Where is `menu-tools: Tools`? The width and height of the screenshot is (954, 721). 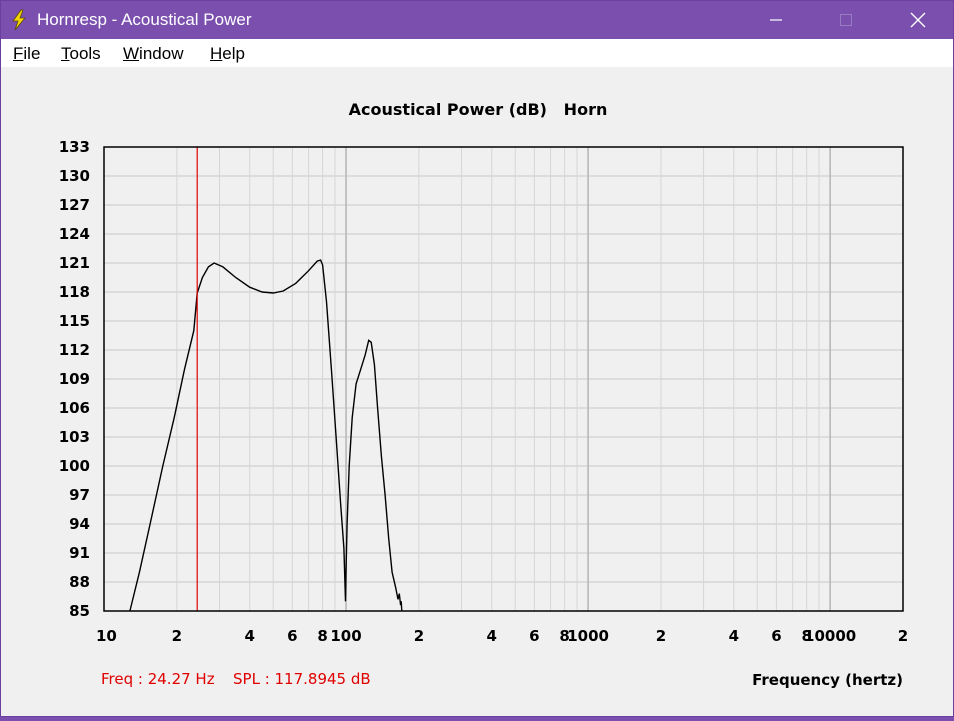 menu-tools: Tools is located at coordinates (81, 54).